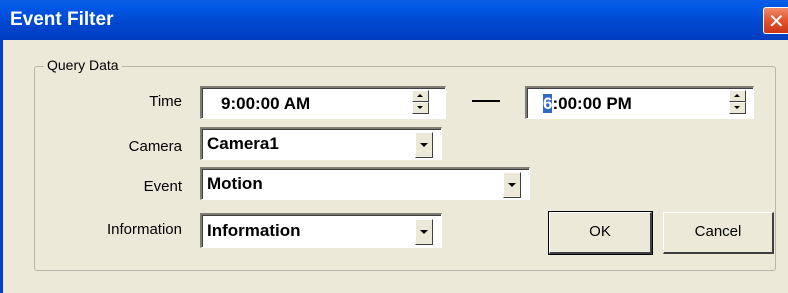  Describe the element at coordinates (243, 143) in the screenshot. I see `camera-value: Camera1` at that location.